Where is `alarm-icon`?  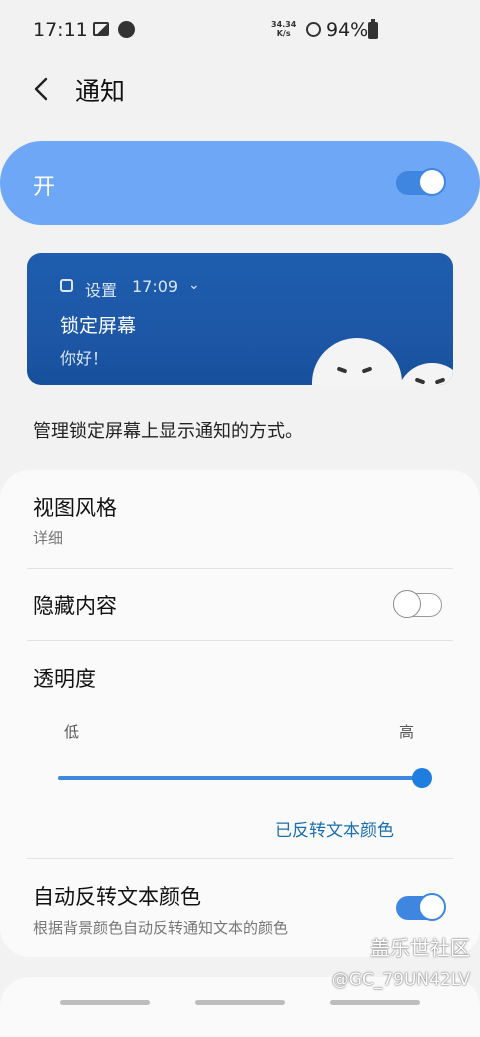 alarm-icon is located at coordinates (313, 29).